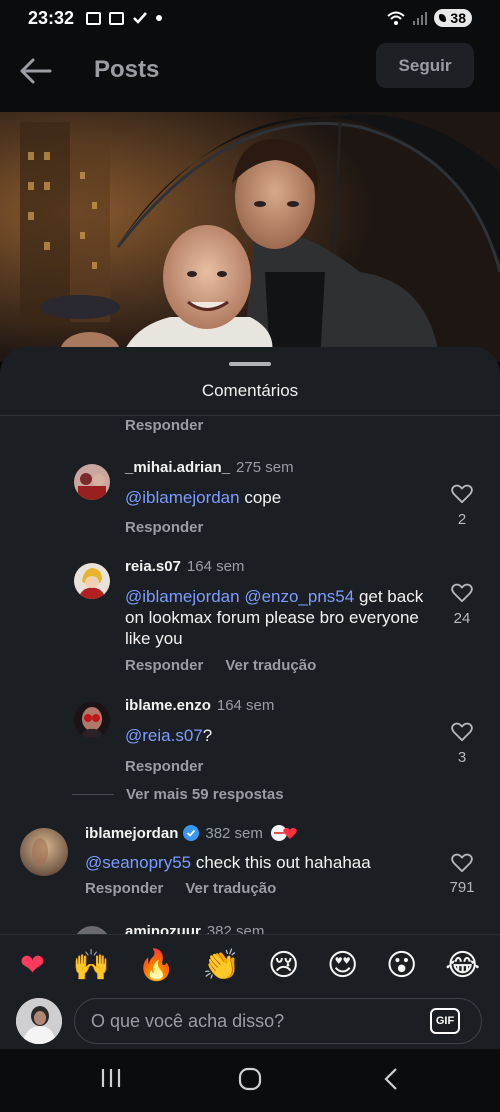 The image size is (500, 1112). I want to click on status-system-icons: 38, so click(429, 18).